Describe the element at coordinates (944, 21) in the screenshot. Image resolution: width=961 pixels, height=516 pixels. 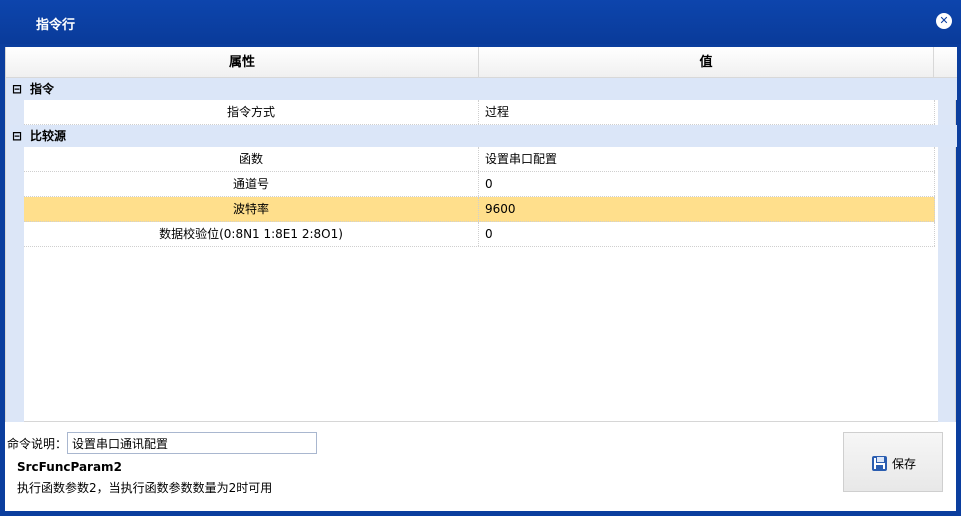
I see `close-icon: ✕` at that location.